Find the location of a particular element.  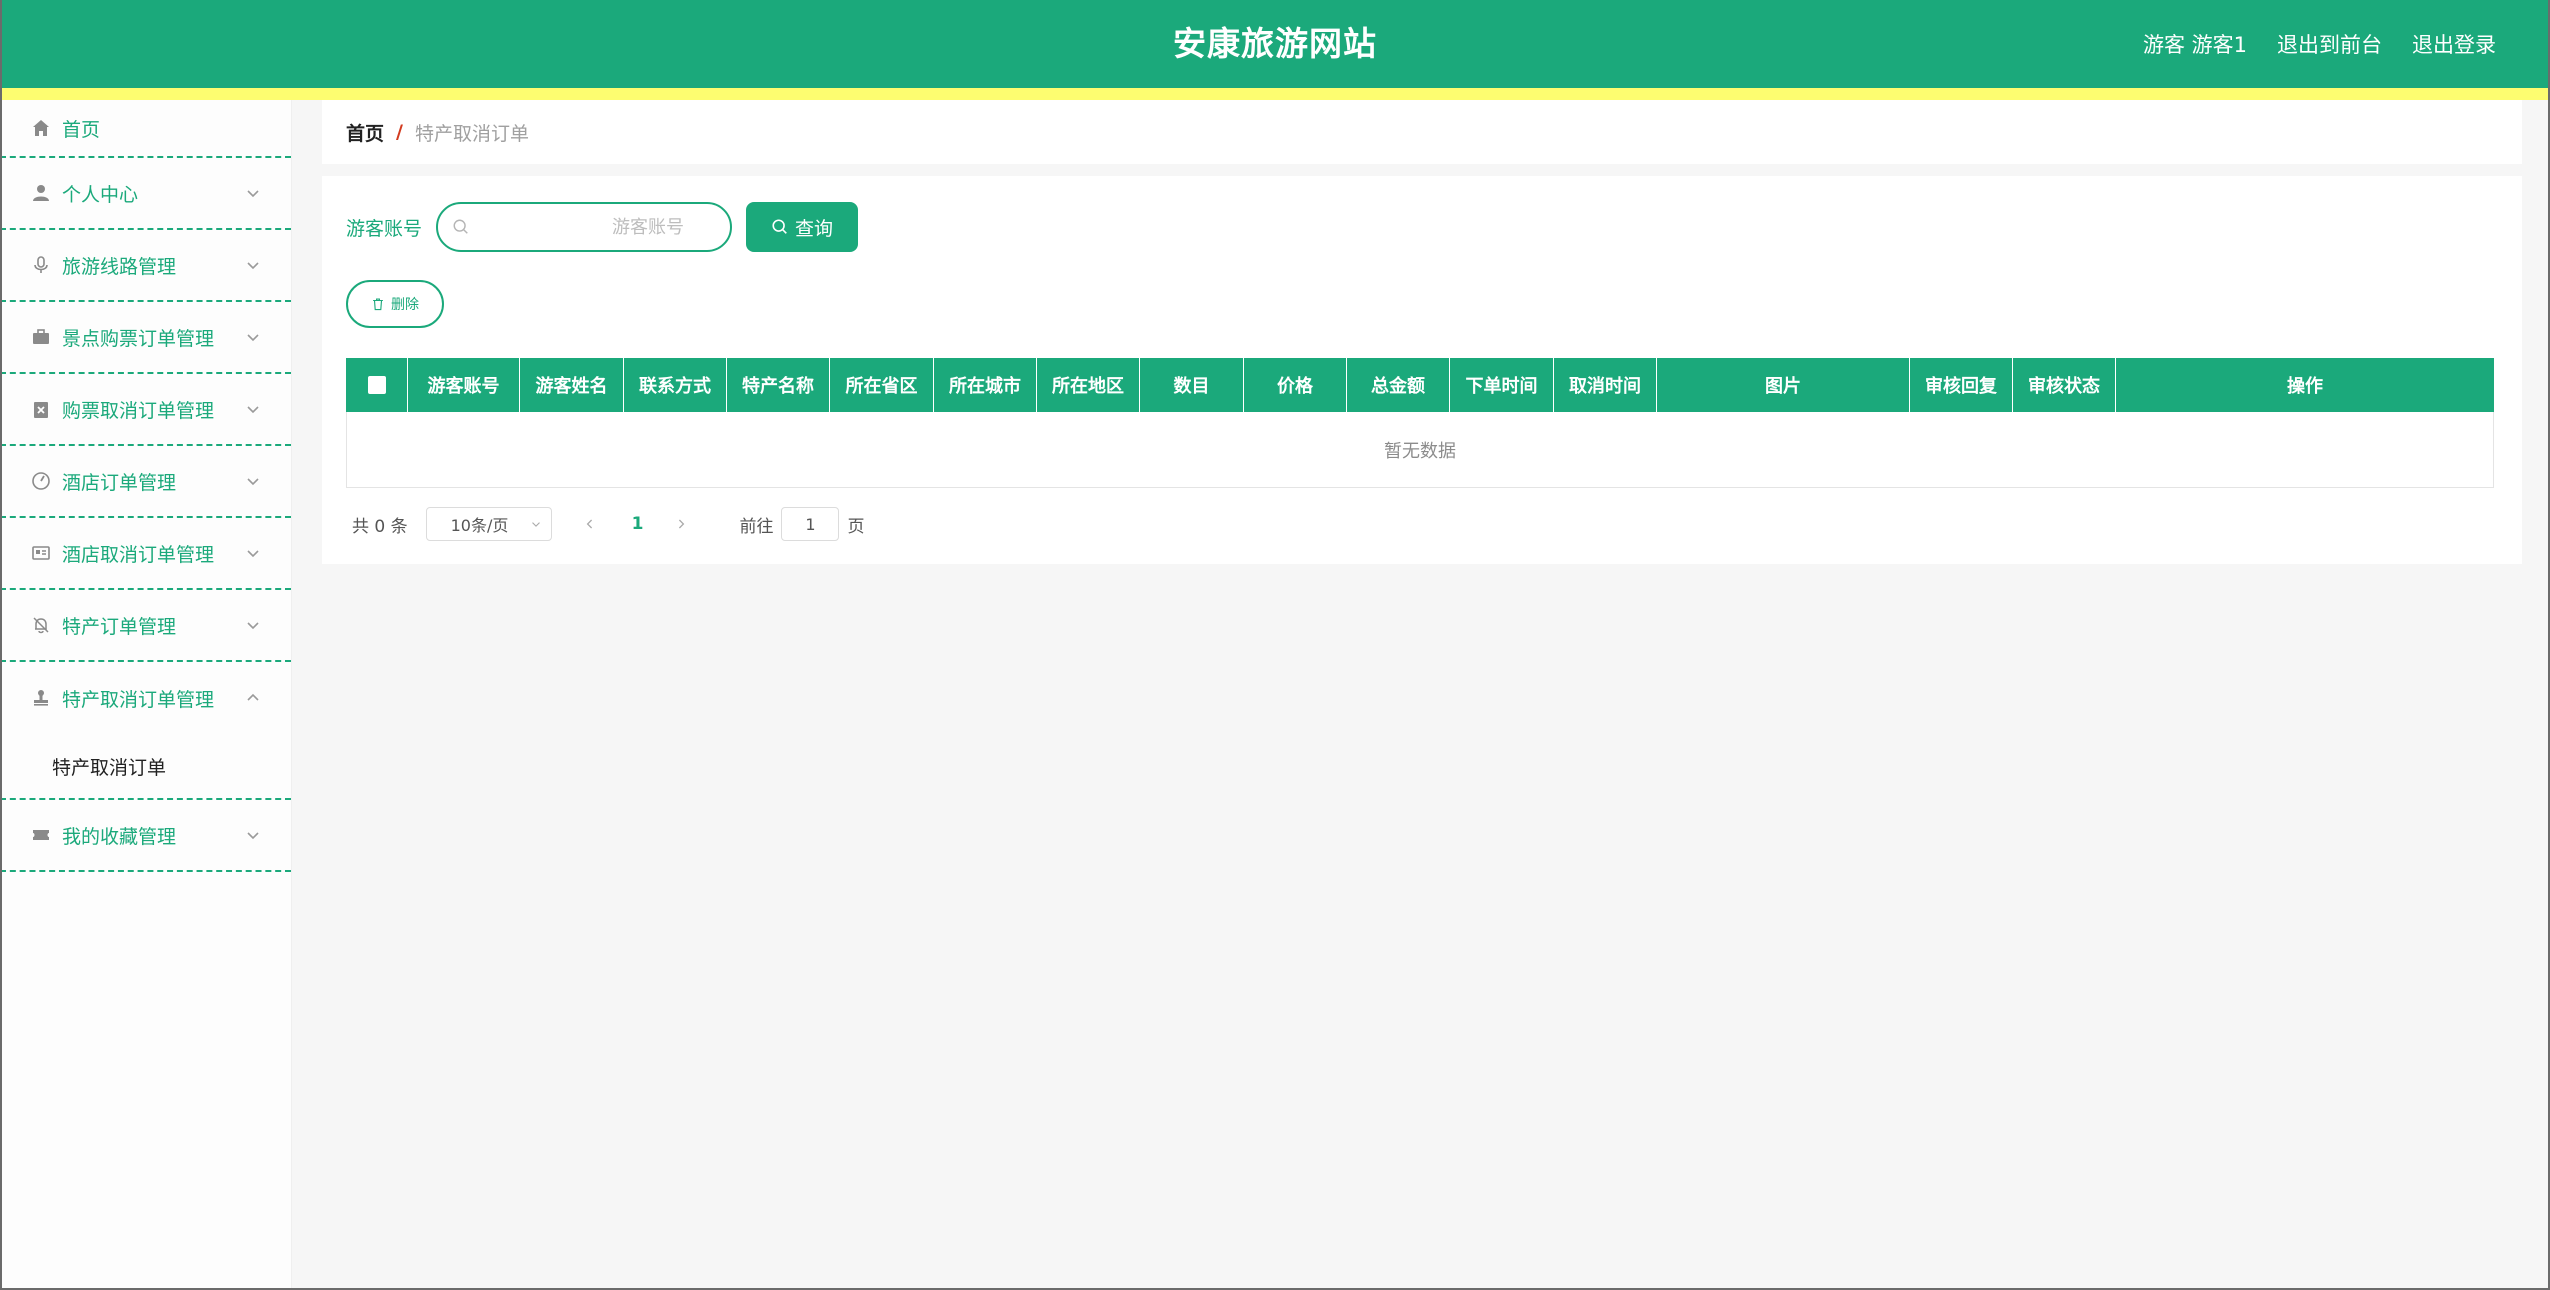

to-frontend-link: 退出到前台 is located at coordinates (2329, 44).